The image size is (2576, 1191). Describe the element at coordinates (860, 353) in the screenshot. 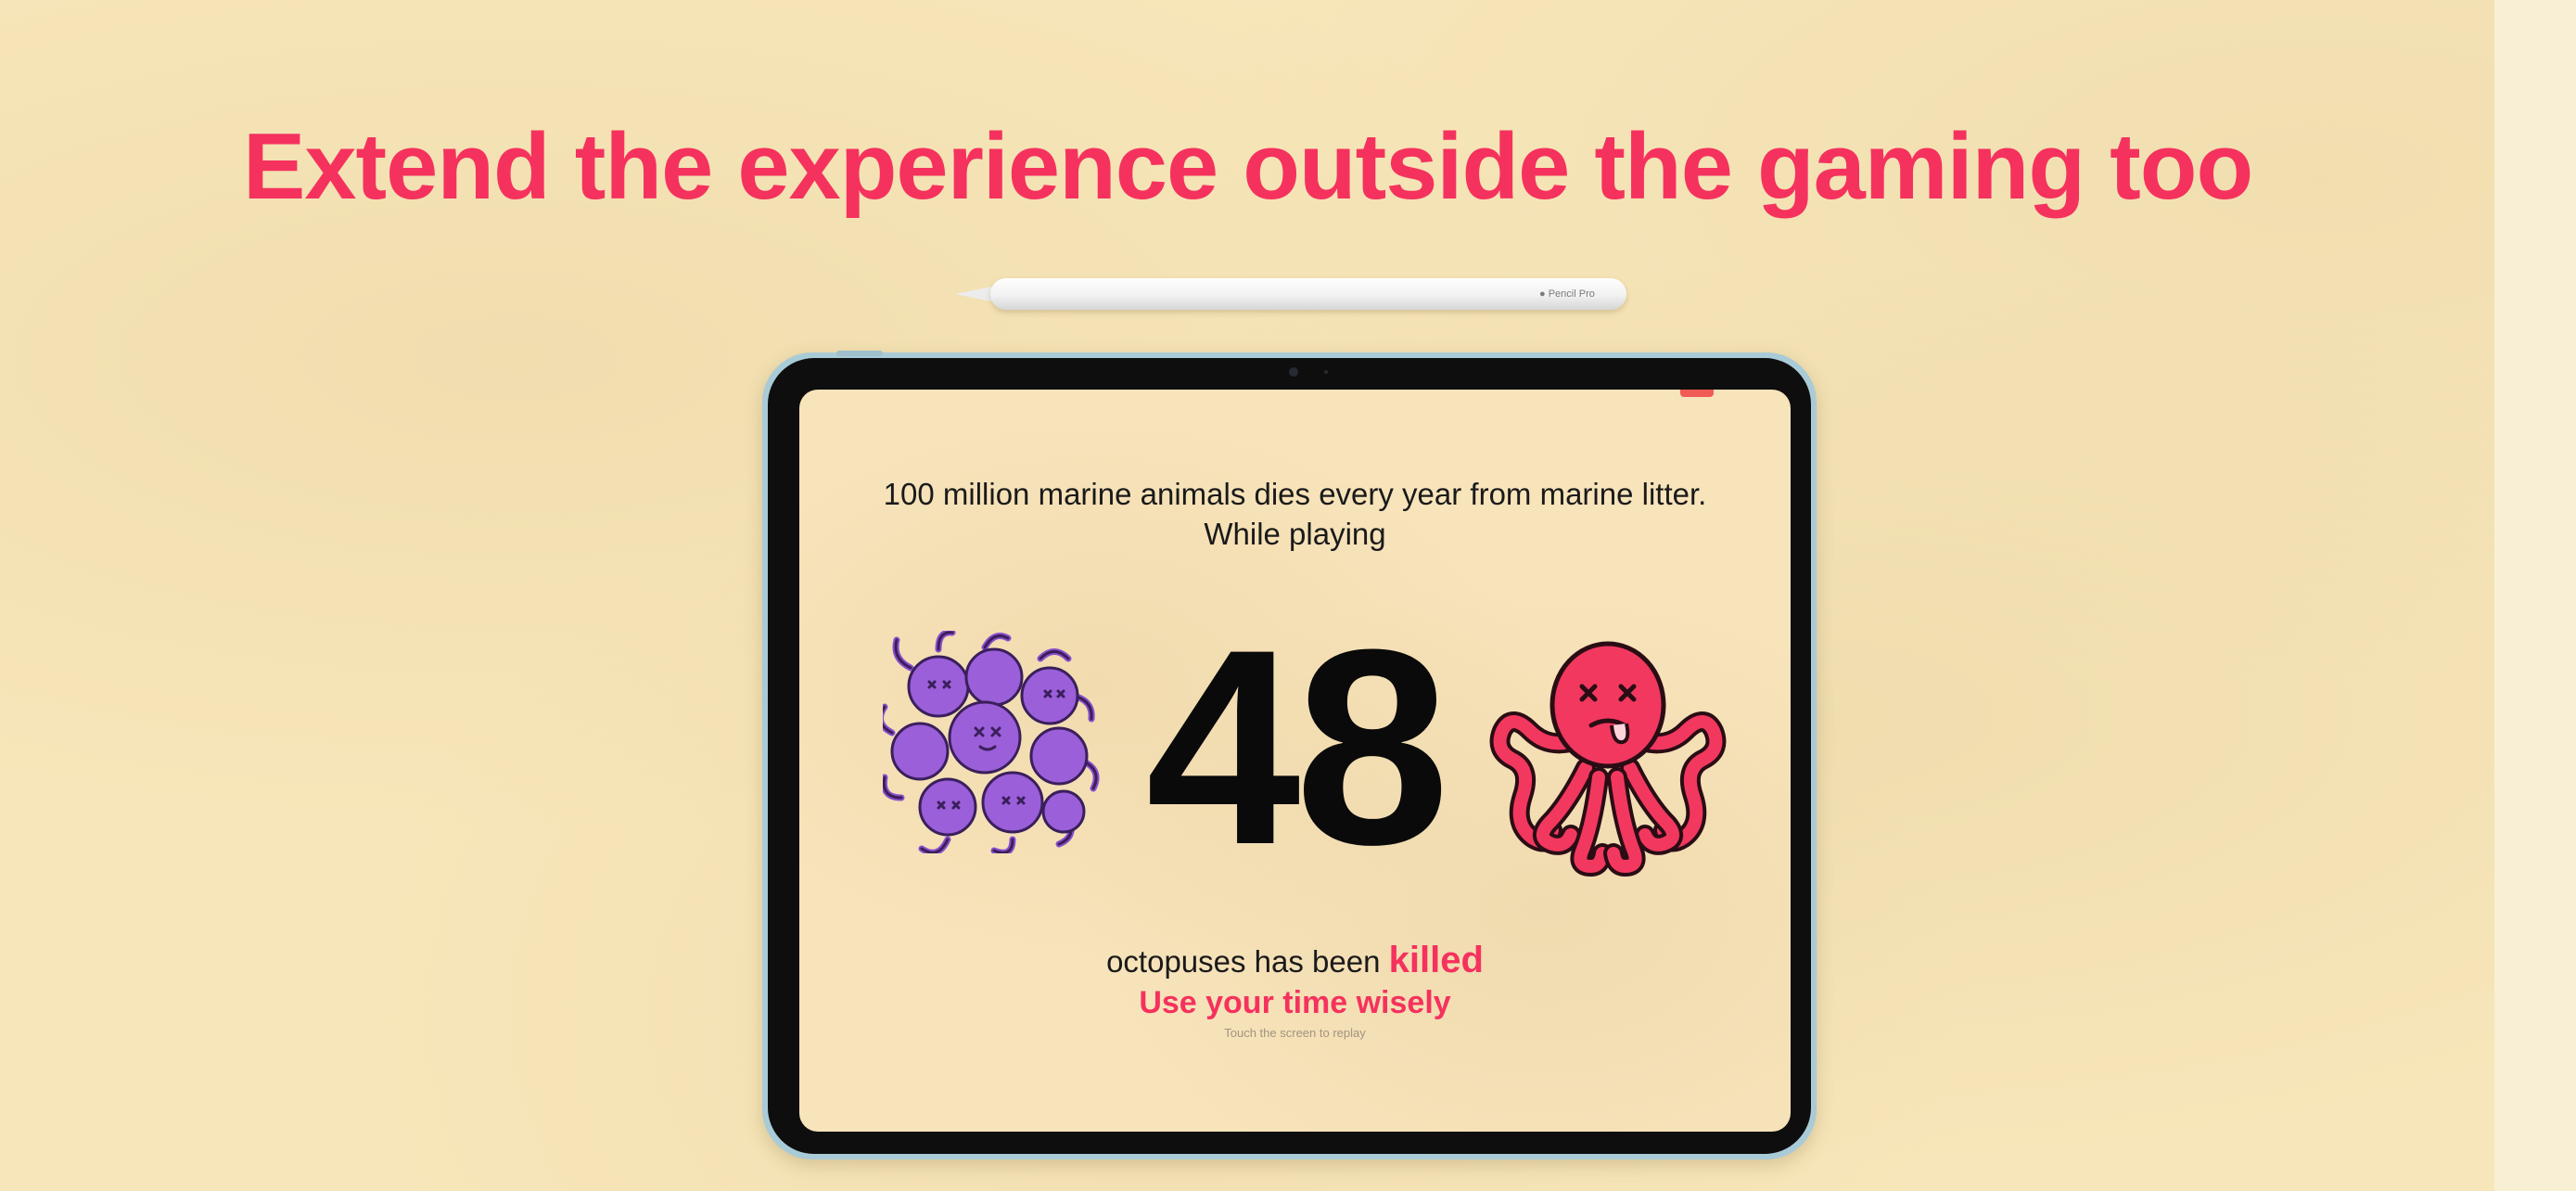

I see `ipad-top-button` at that location.